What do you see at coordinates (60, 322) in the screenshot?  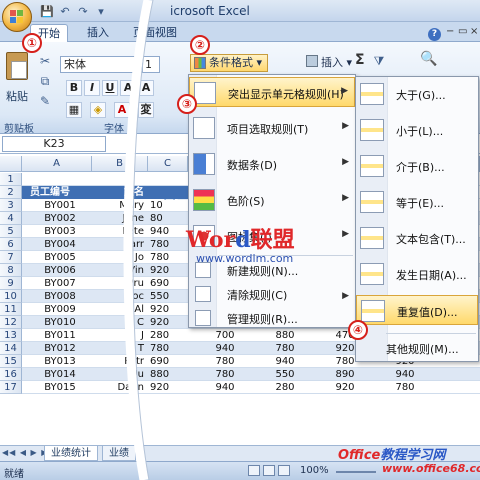 I see `cell-employee-id: BY010` at bounding box center [60, 322].